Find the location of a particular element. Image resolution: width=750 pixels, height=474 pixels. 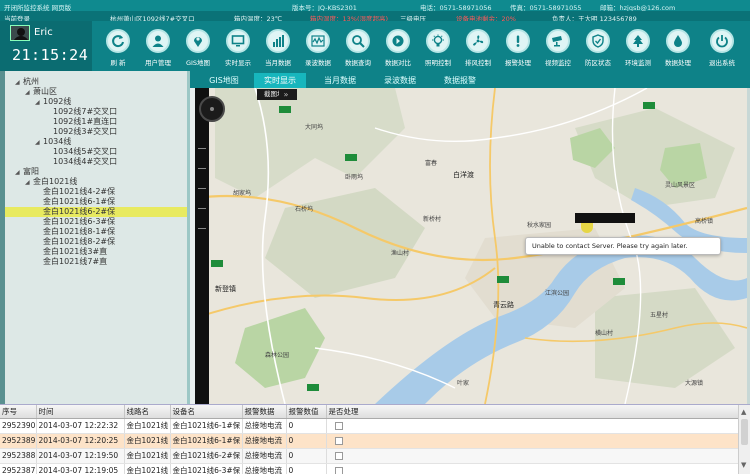

tab-realtime: 实时显示 is located at coordinates (280, 80).